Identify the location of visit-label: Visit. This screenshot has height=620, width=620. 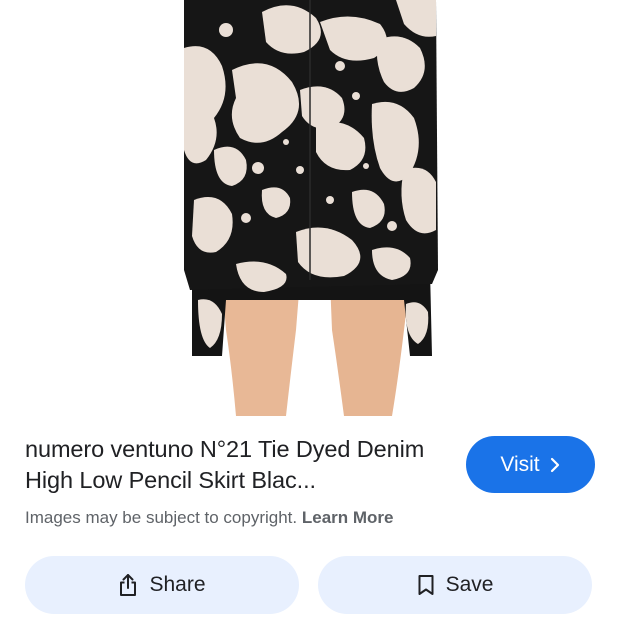
(520, 464).